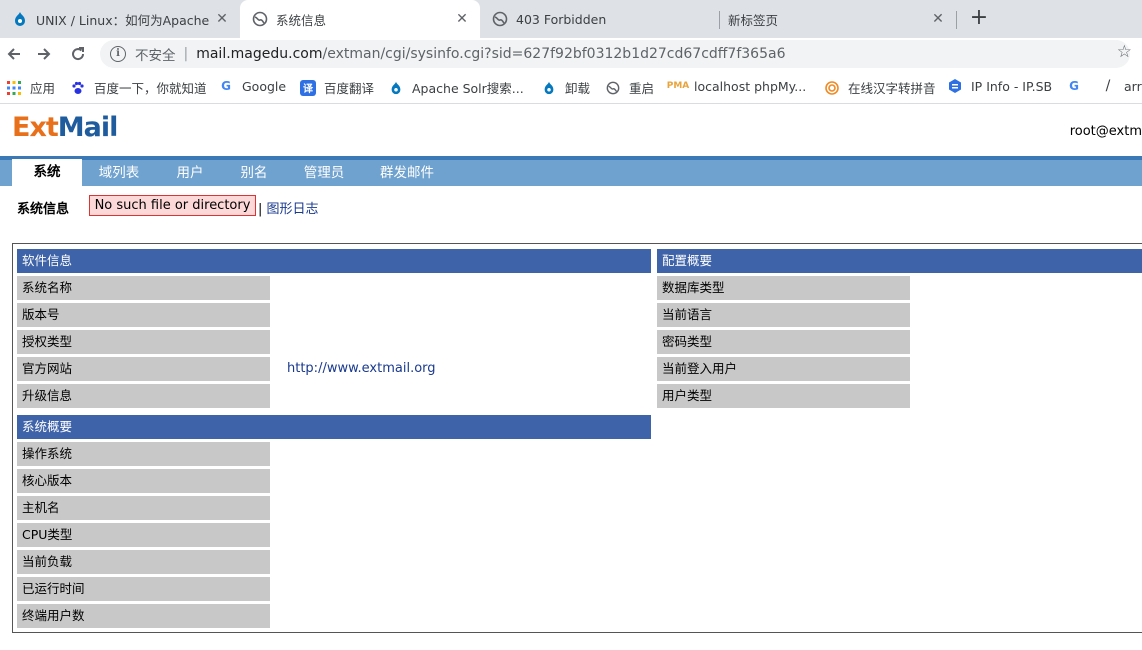 This screenshot has width=1142, height=650. I want to click on logo-text-ext: Ext, so click(35, 127).